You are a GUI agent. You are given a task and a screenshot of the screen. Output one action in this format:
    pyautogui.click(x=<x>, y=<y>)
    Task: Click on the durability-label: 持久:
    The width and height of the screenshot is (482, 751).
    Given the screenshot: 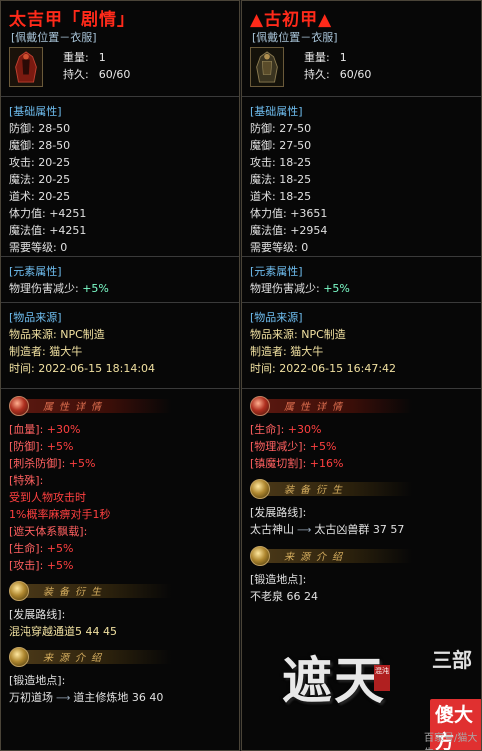 What is the action you would take?
    pyautogui.click(x=76, y=74)
    